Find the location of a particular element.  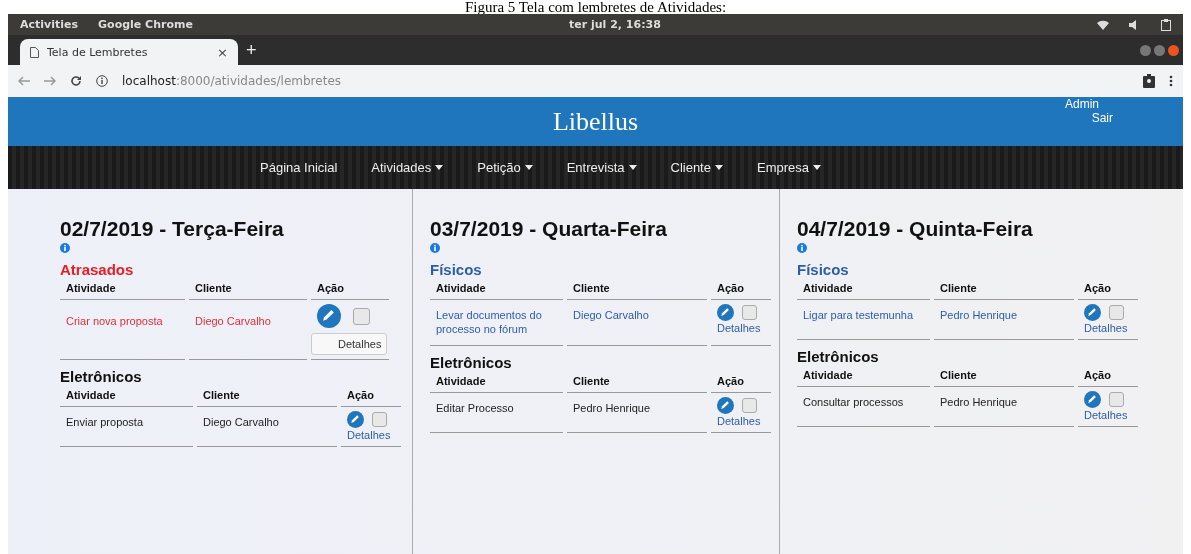

table-cell: Ligar para testemunha is located at coordinates (863, 320).